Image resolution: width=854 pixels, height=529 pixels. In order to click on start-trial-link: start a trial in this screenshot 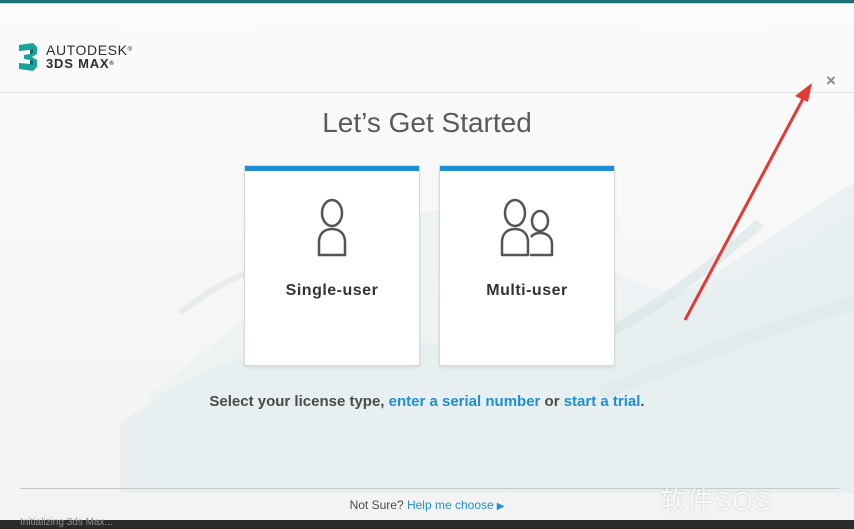, I will do `click(602, 401)`.